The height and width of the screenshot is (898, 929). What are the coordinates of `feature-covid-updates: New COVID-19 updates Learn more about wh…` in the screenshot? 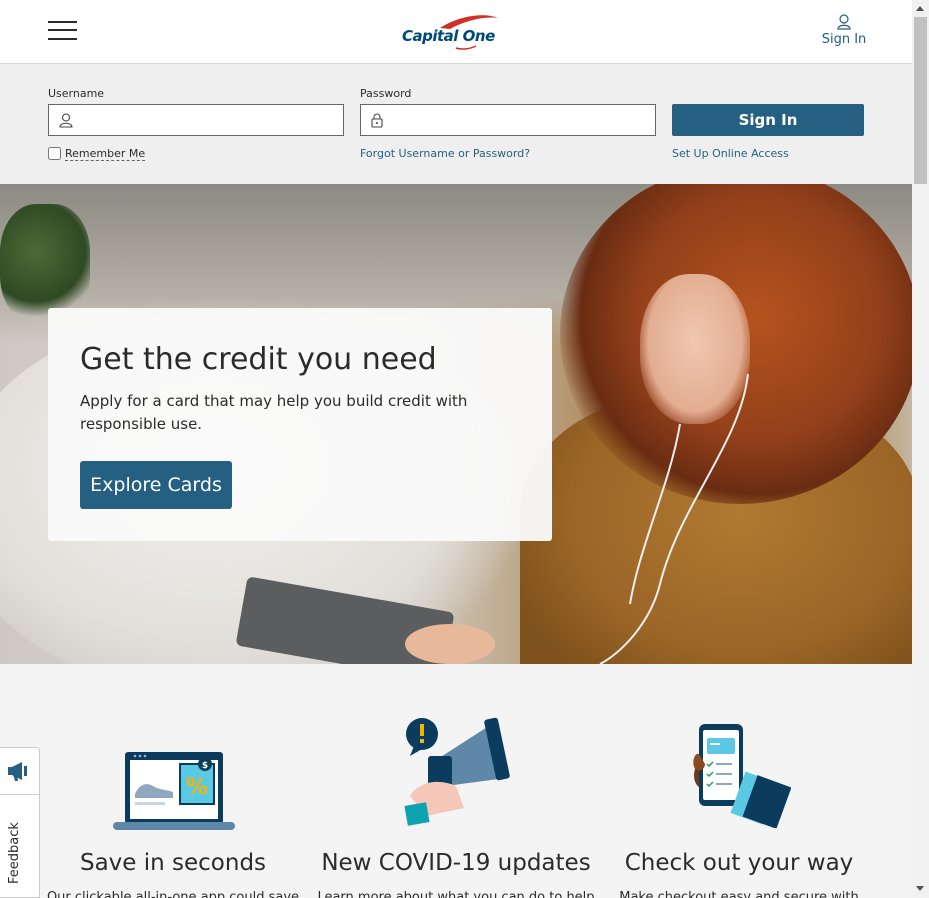 It's located at (456, 781).